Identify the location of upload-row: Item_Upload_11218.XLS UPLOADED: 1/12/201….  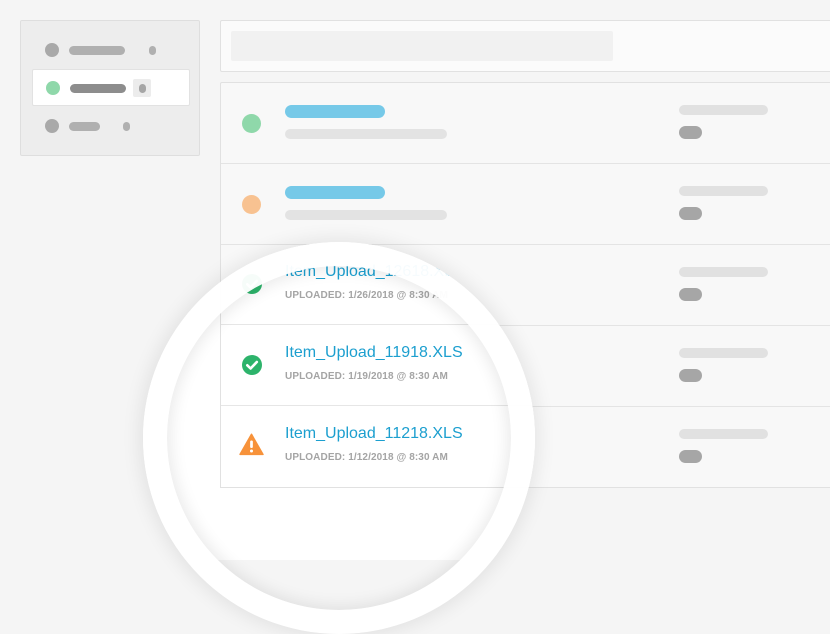
(378, 446).